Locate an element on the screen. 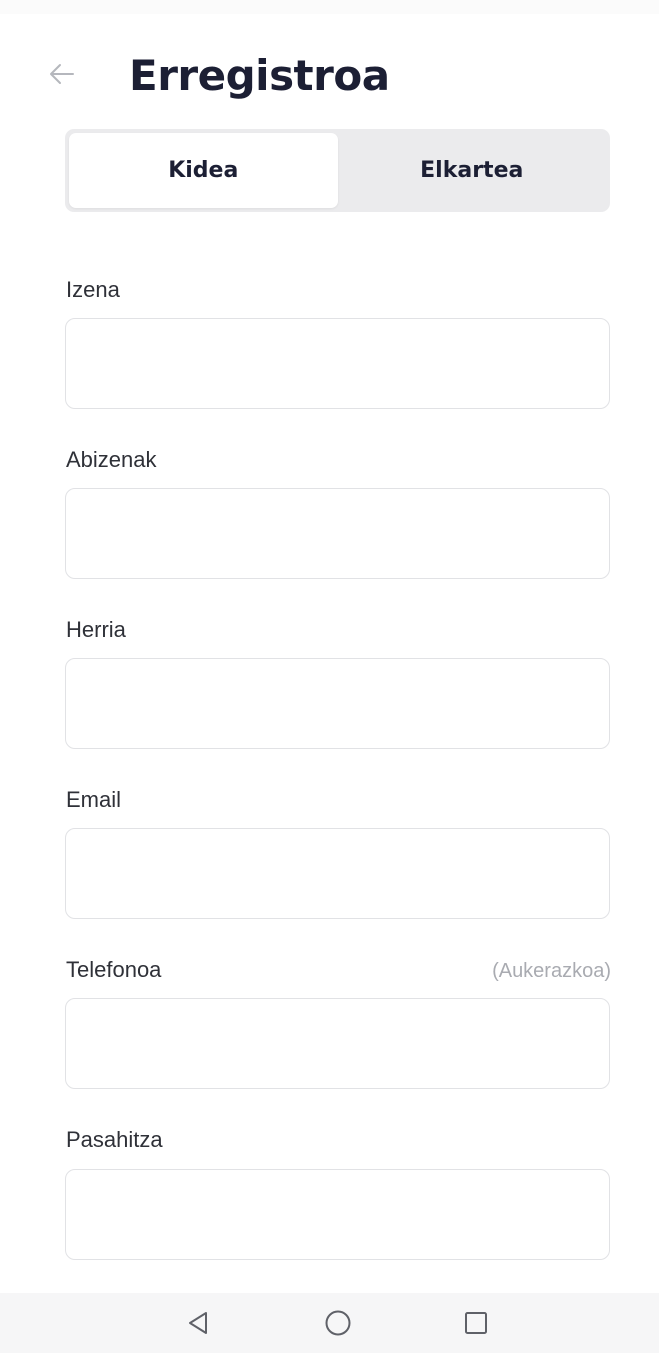 The width and height of the screenshot is (659, 1353). last-name-input is located at coordinates (337, 533).